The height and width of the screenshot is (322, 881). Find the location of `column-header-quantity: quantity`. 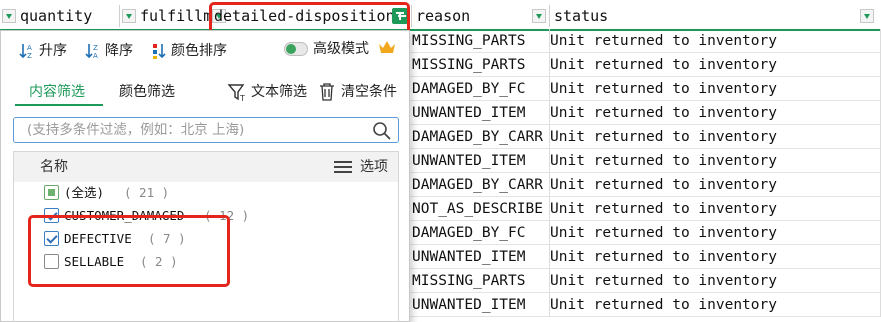

column-header-quantity: quantity is located at coordinates (60, 16).